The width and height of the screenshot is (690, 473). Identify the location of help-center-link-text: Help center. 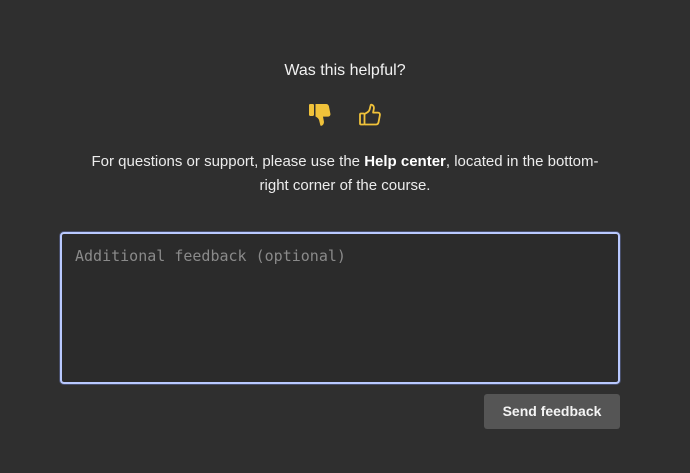
(405, 161).